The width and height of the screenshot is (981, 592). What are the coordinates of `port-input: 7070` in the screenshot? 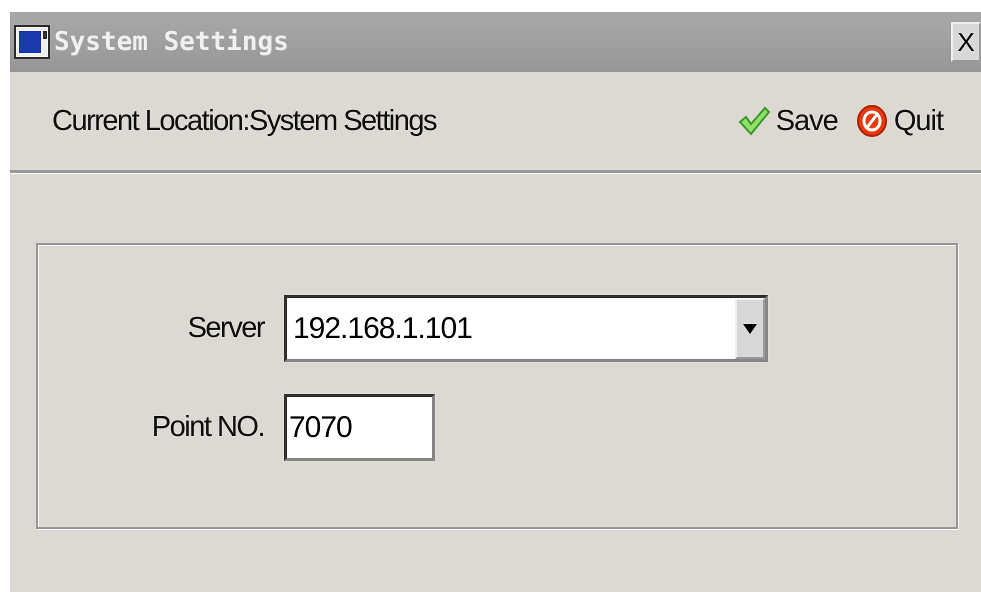 It's located at (359, 427).